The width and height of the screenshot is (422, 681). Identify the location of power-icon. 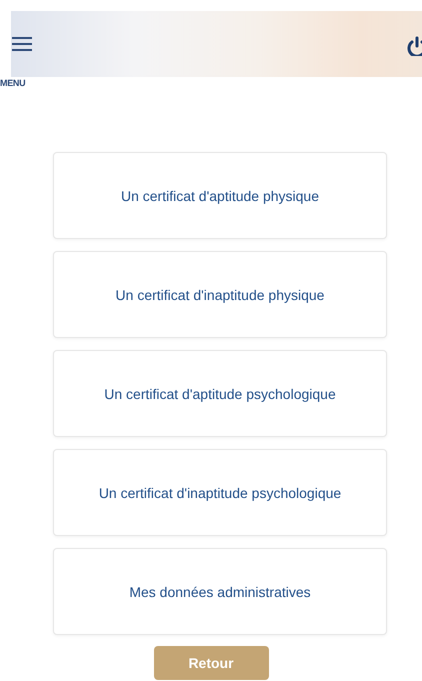
(414, 46).